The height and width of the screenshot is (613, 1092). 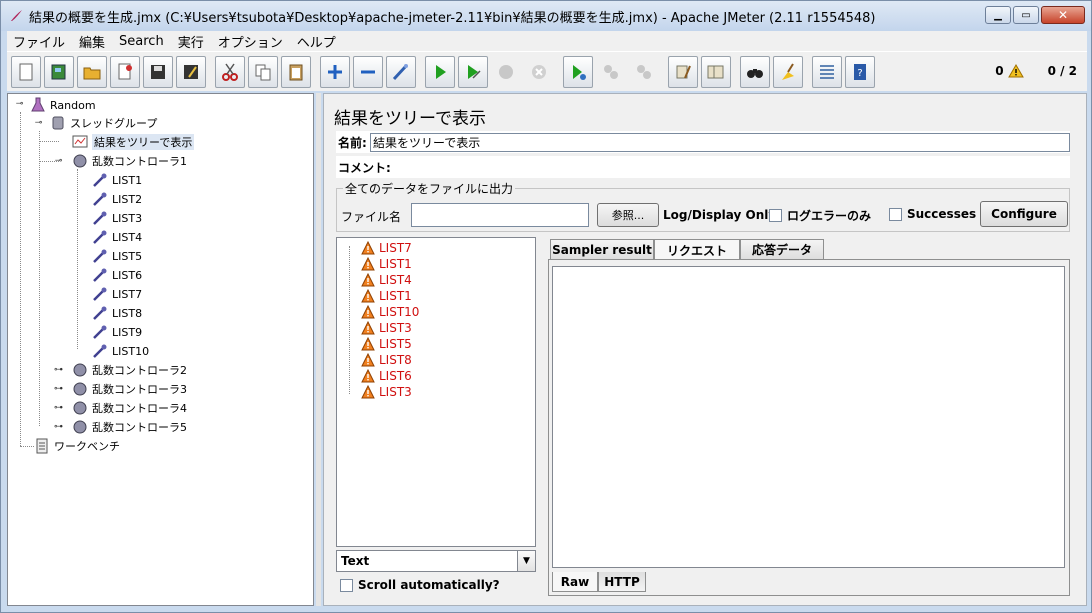 I want to click on help-button: ?, so click(x=860, y=71).